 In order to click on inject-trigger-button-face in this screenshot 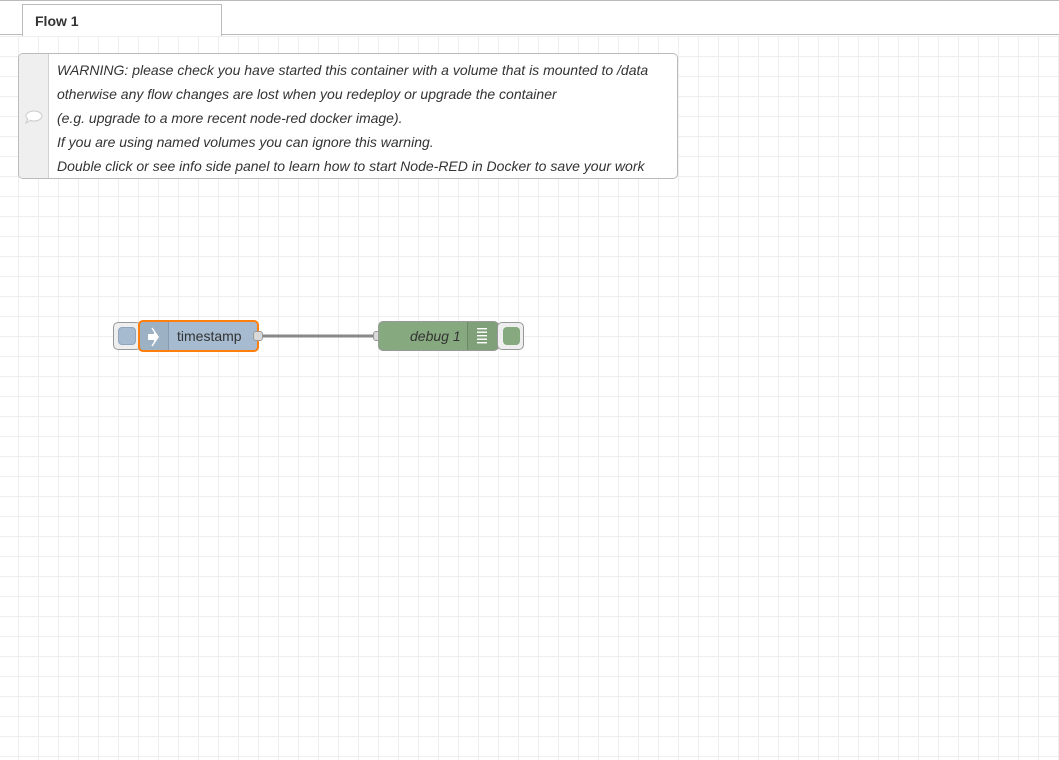, I will do `click(127, 336)`.